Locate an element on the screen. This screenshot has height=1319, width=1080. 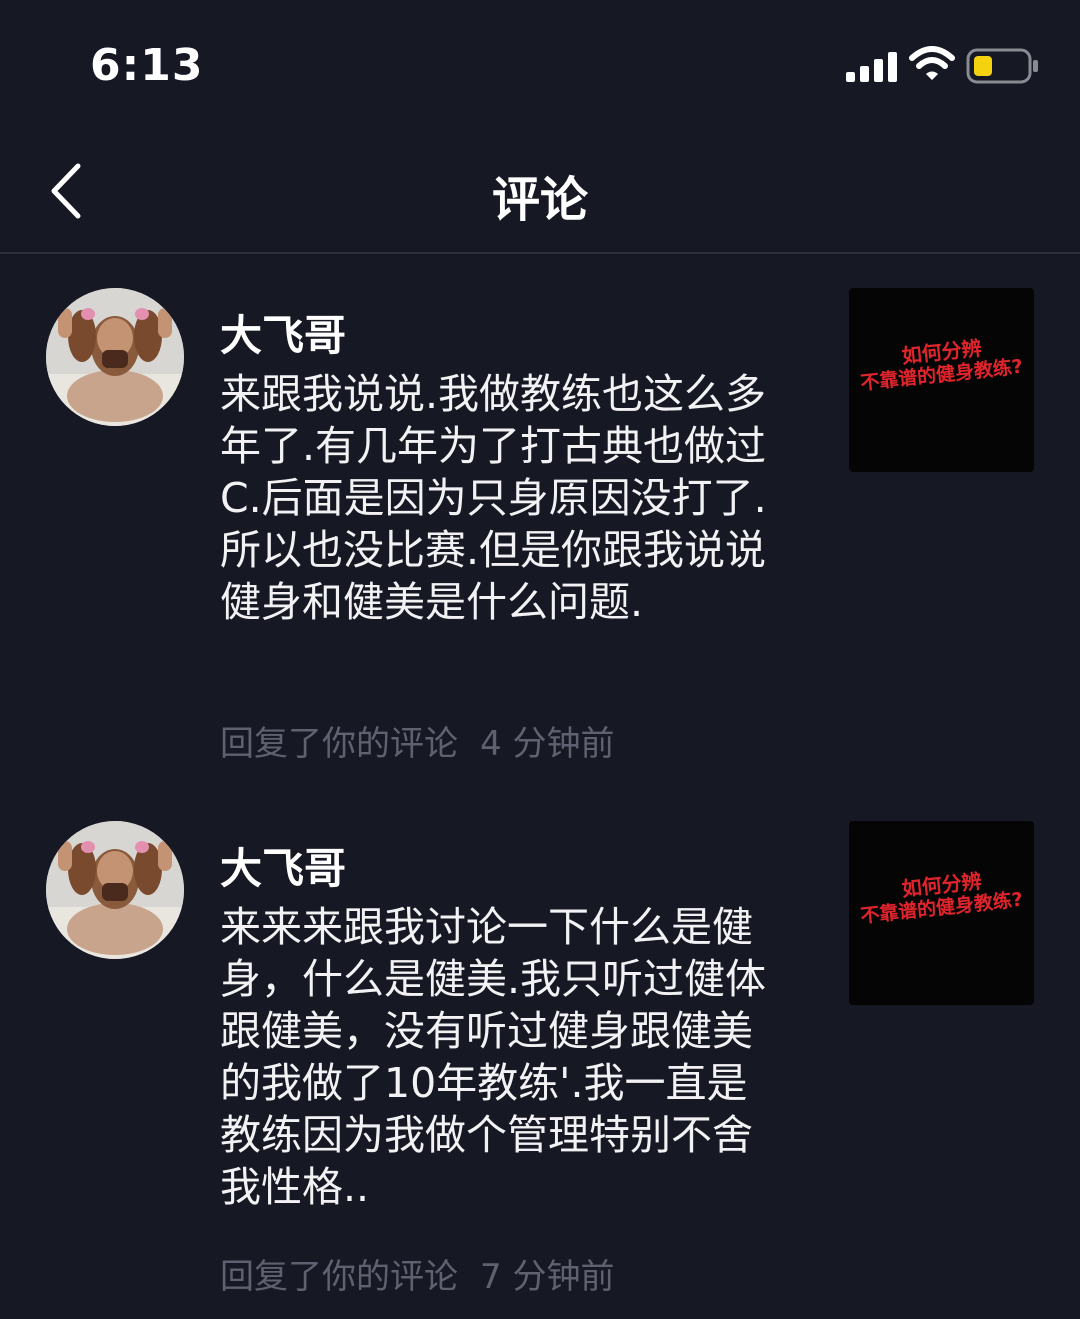
comment-meta: 回复了你的评论 4 分钟前 is located at coordinates (417, 740).